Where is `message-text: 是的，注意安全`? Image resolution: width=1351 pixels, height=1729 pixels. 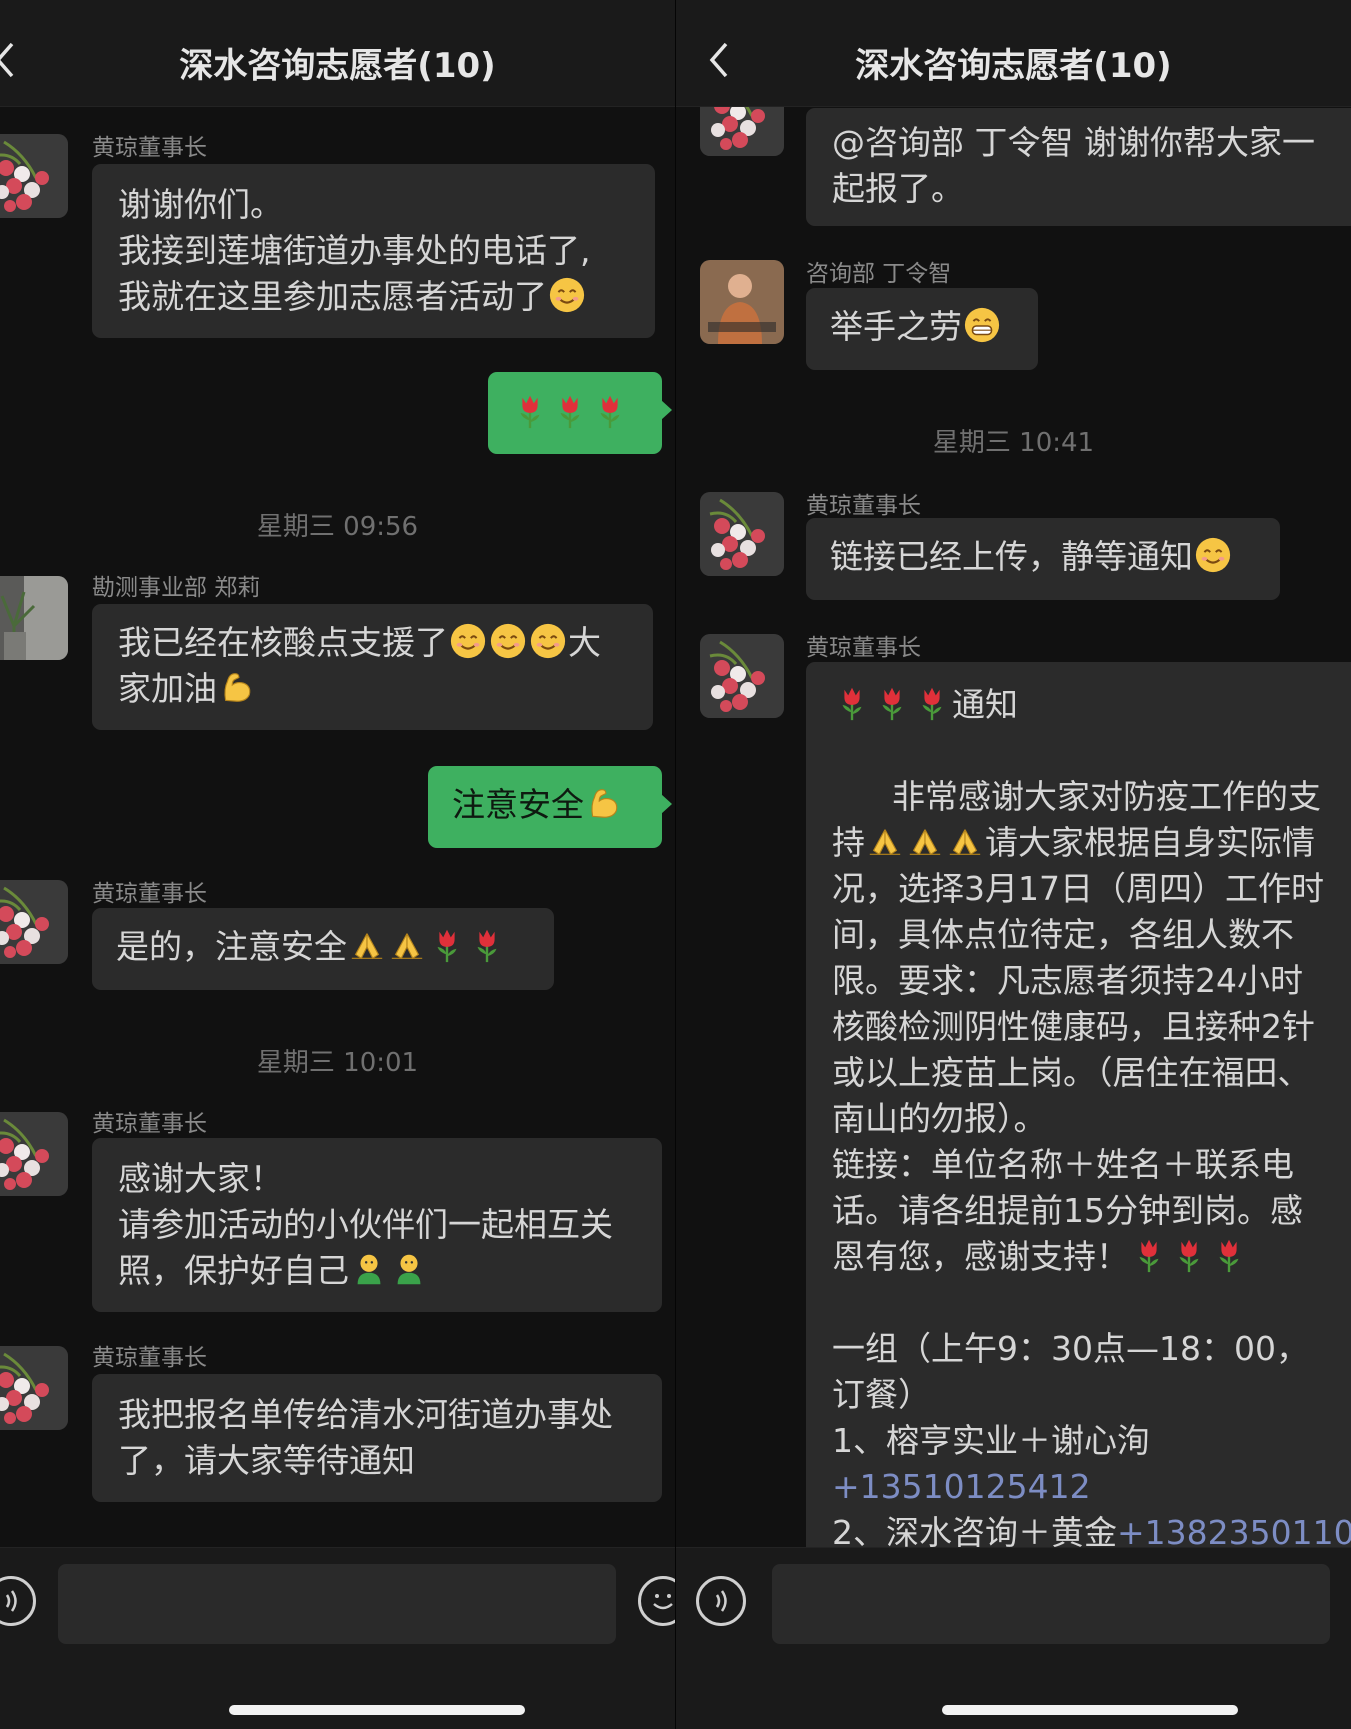 message-text: 是的，注意安全 is located at coordinates (231, 946).